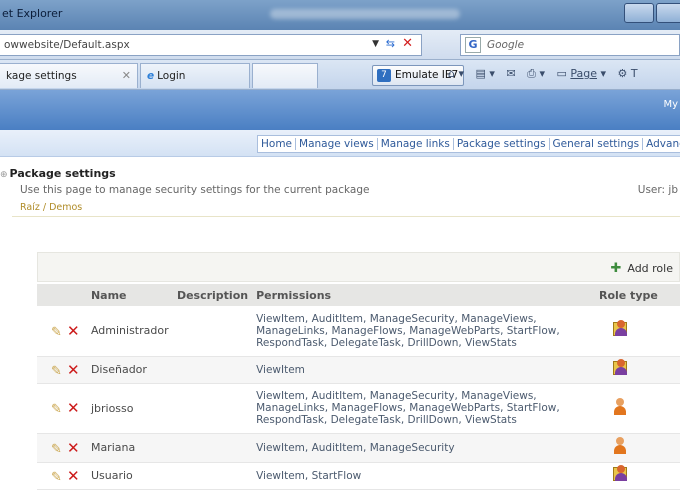 Image resolution: width=680 pixels, height=493 pixels. I want to click on table-header: Name Description Permissions Role type, so click(358, 295).